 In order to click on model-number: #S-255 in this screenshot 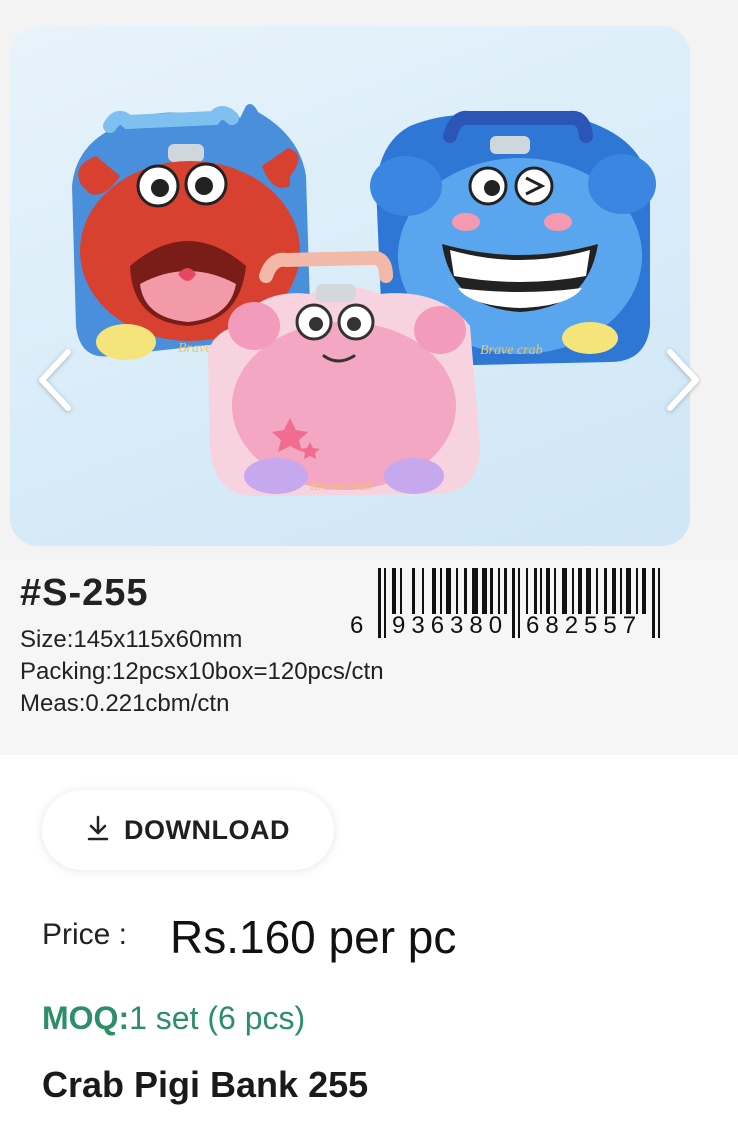, I will do `click(84, 593)`.